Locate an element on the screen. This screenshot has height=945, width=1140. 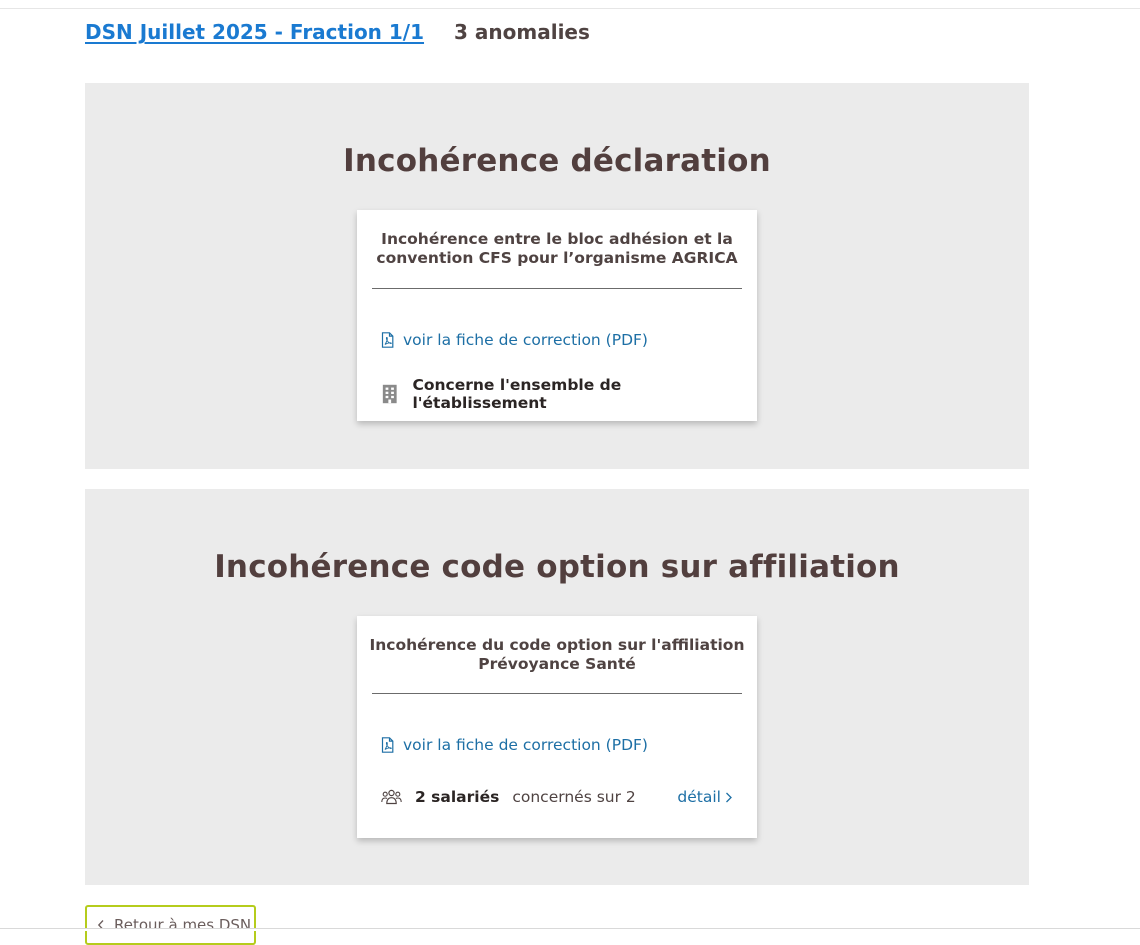
back-to-dsn-button: Retour à mes DSN is located at coordinates (170, 925).